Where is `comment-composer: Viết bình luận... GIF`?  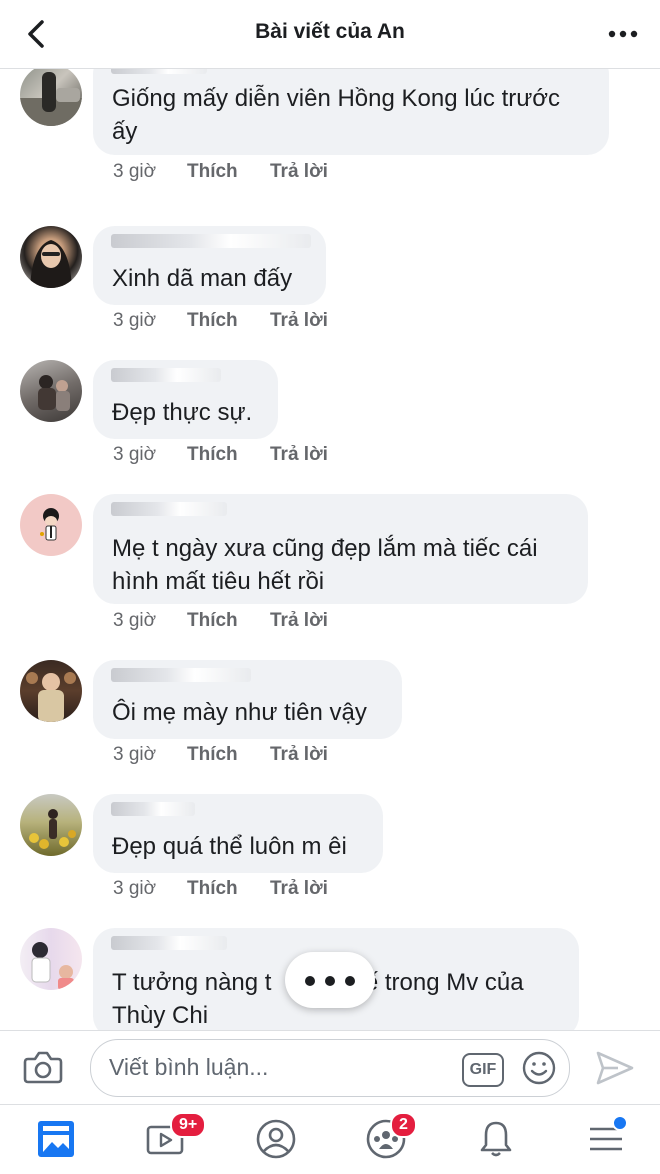 comment-composer: Viết bình luận... GIF is located at coordinates (330, 1067).